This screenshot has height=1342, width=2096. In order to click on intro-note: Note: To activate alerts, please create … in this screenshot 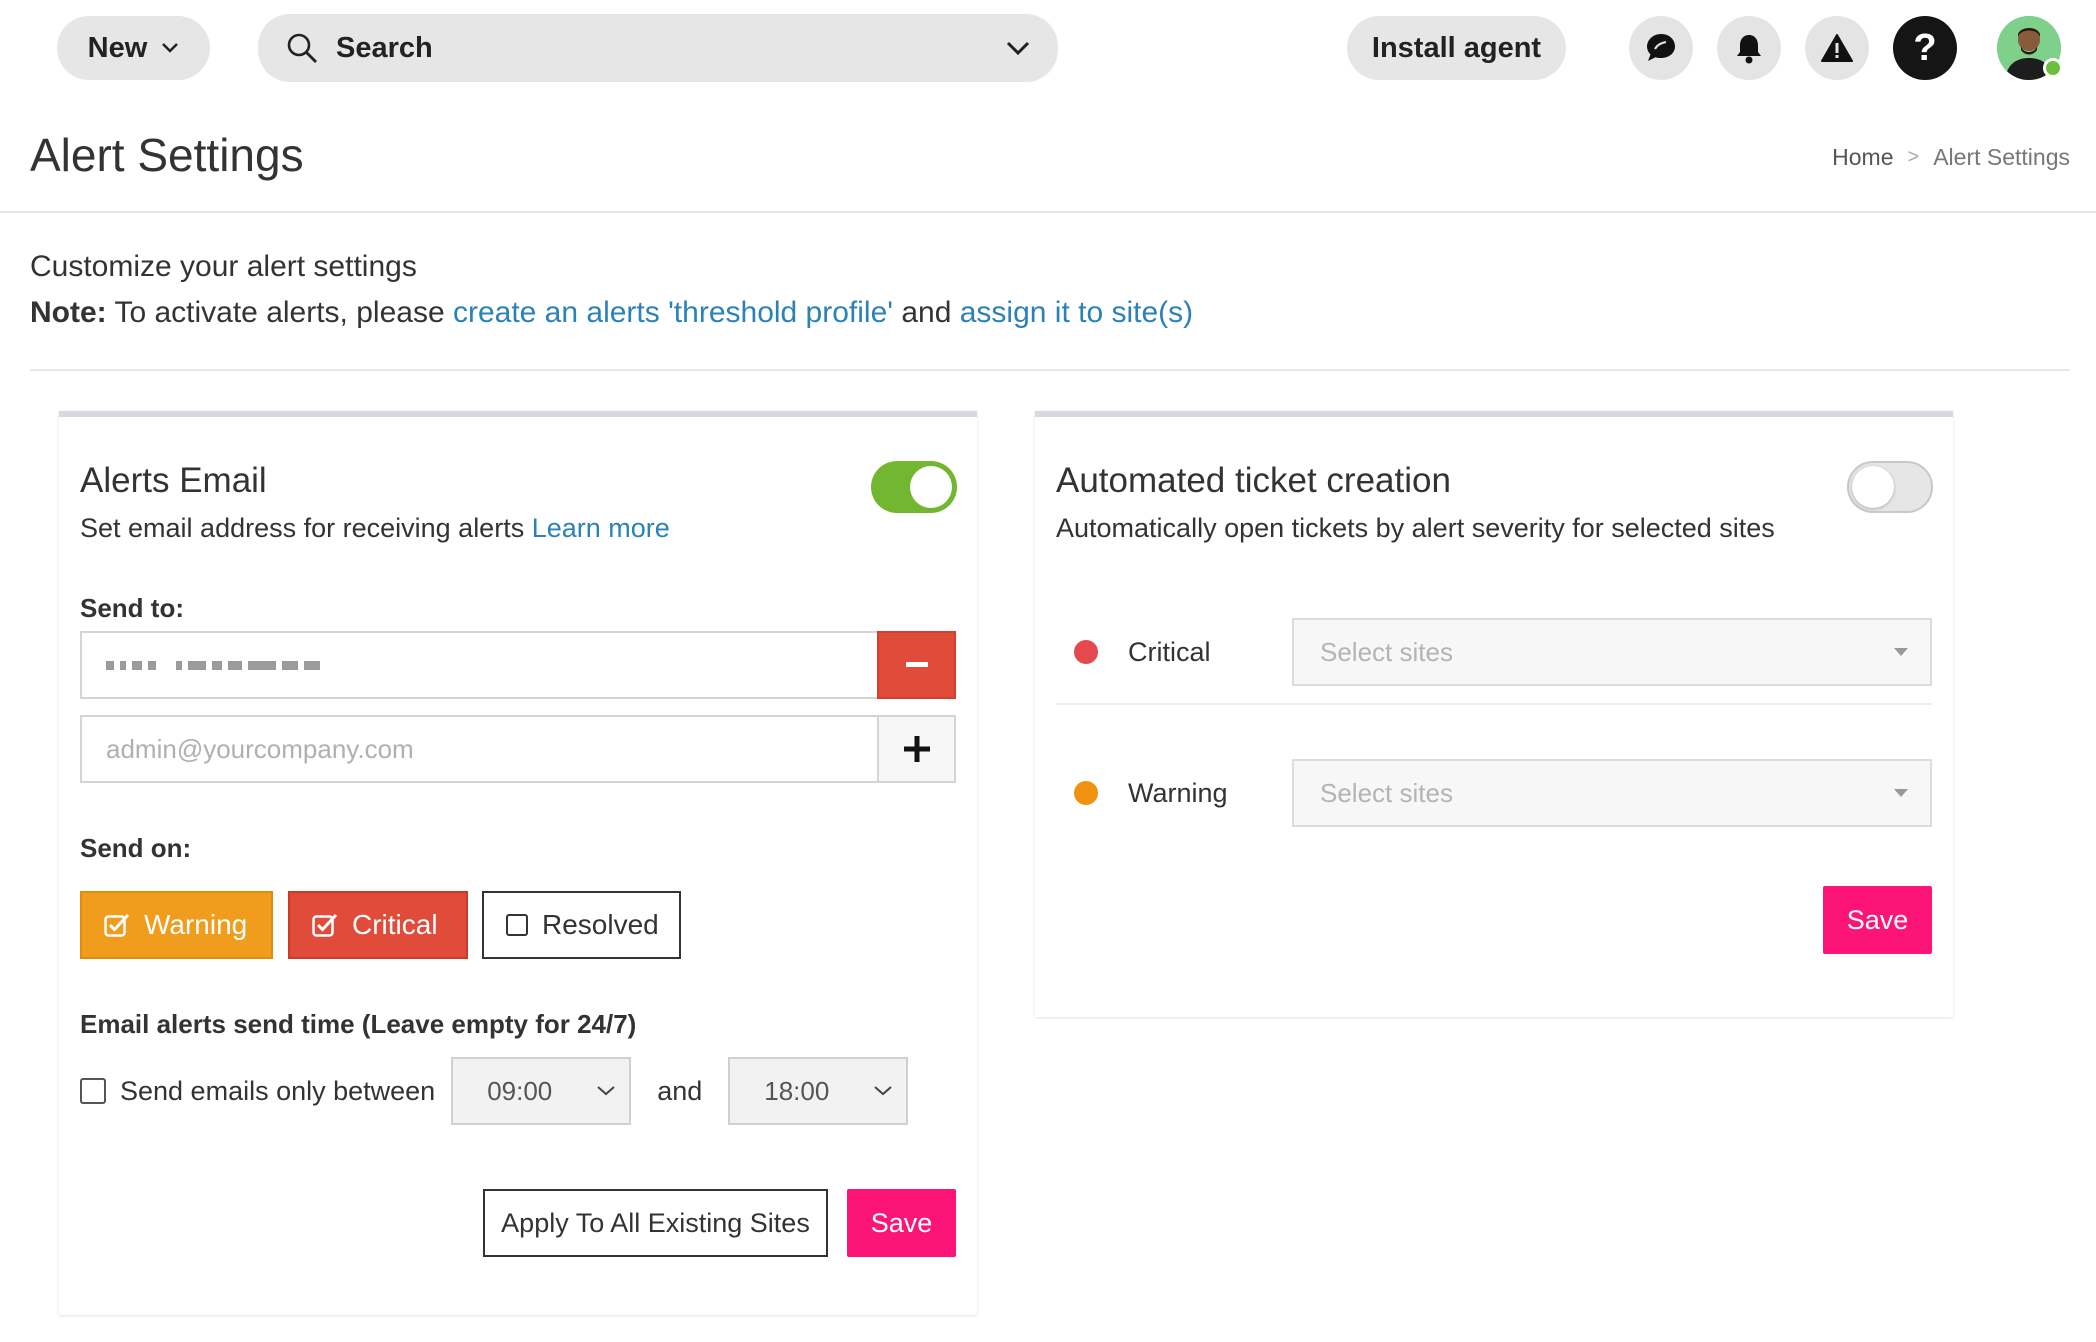, I will do `click(611, 313)`.